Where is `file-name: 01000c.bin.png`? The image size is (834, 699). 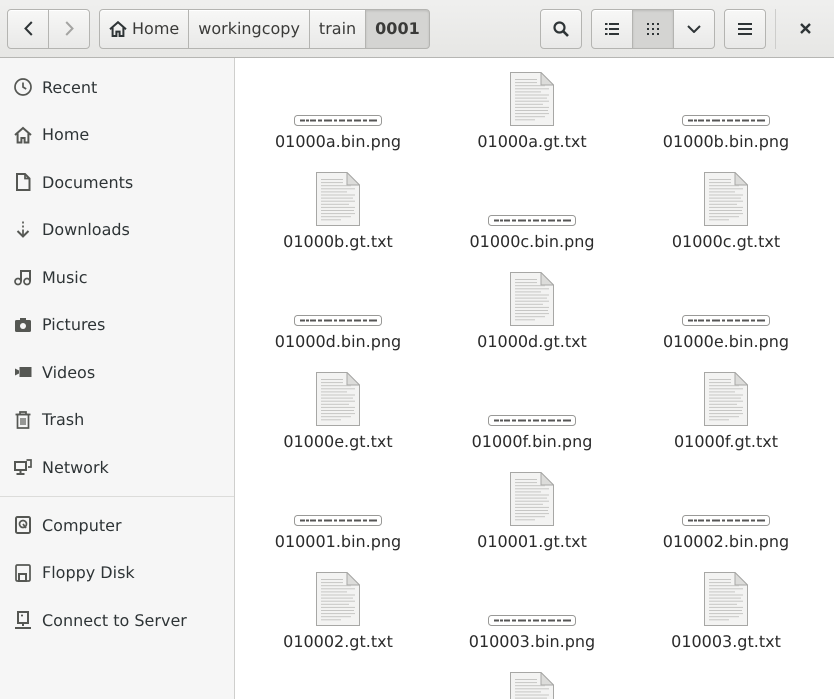 file-name: 01000c.bin.png is located at coordinates (532, 242).